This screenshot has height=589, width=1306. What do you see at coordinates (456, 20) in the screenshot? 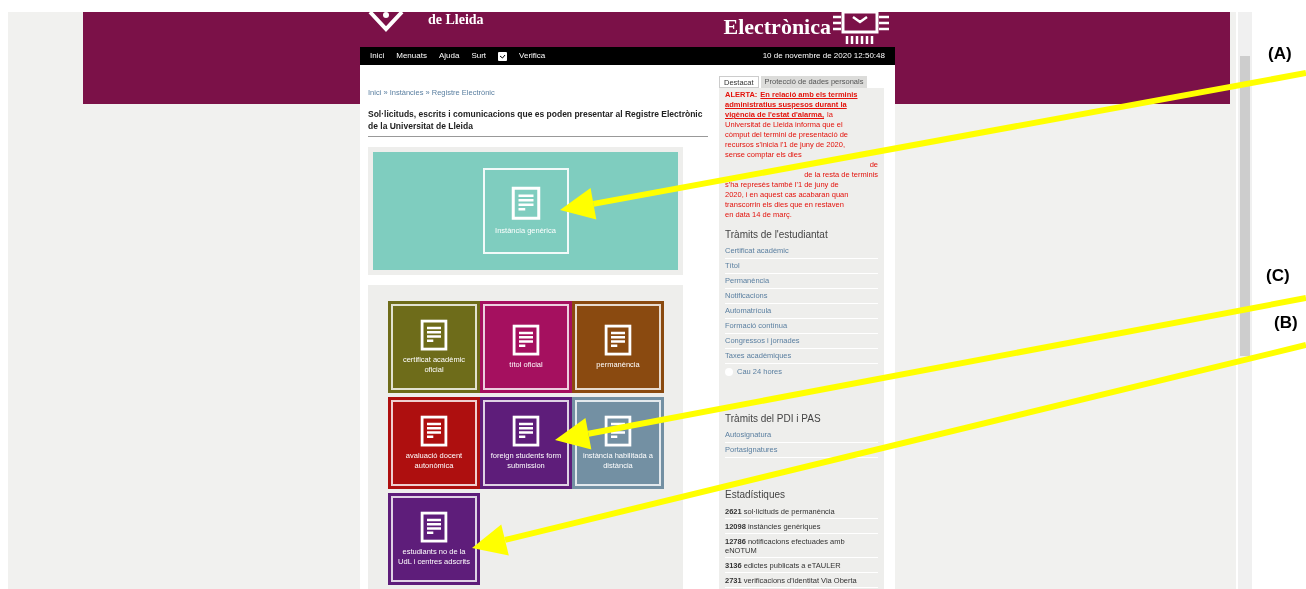
I see `institution-name: de Lleida` at bounding box center [456, 20].